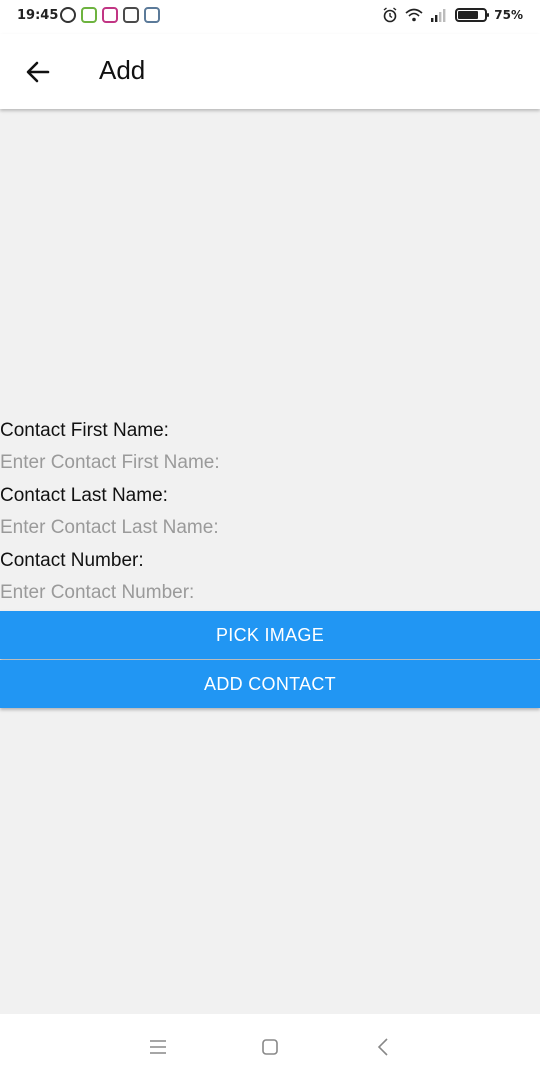  Describe the element at coordinates (122, 70) in the screenshot. I see `page-title: Add` at that location.